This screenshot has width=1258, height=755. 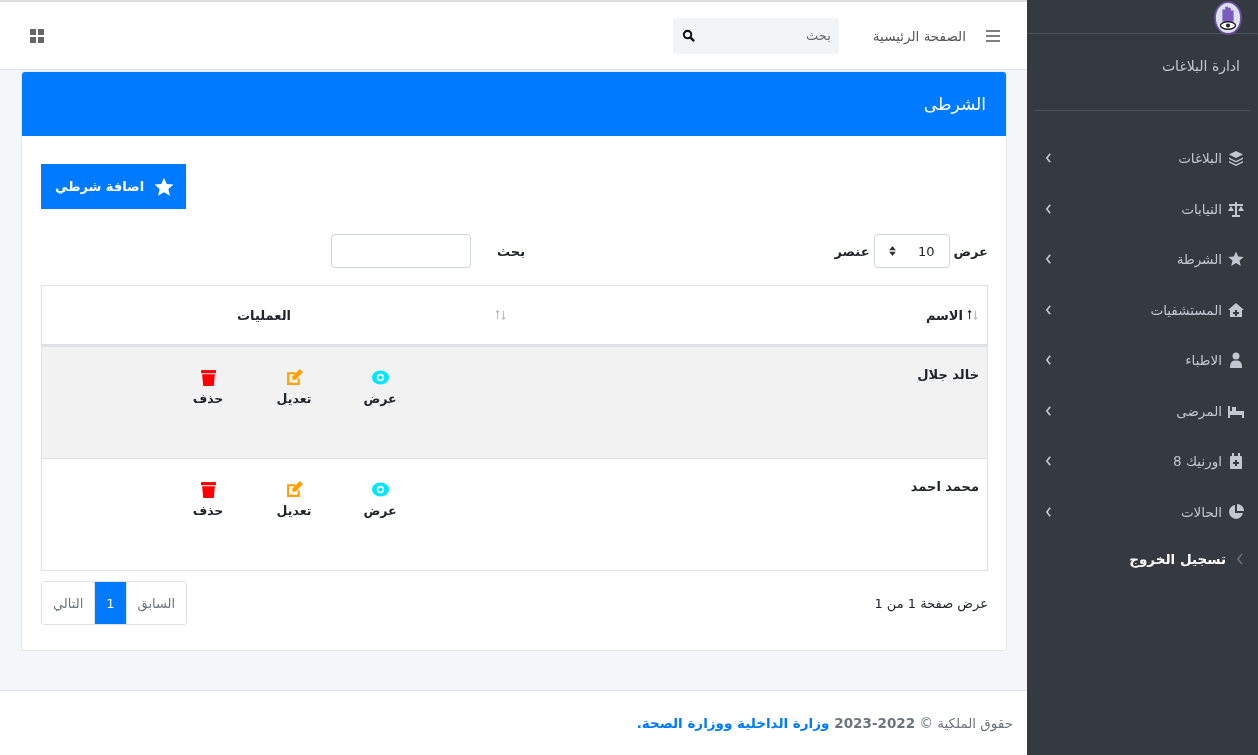 What do you see at coordinates (852, 251) in the screenshot?
I see `entries-label: عنصر` at bounding box center [852, 251].